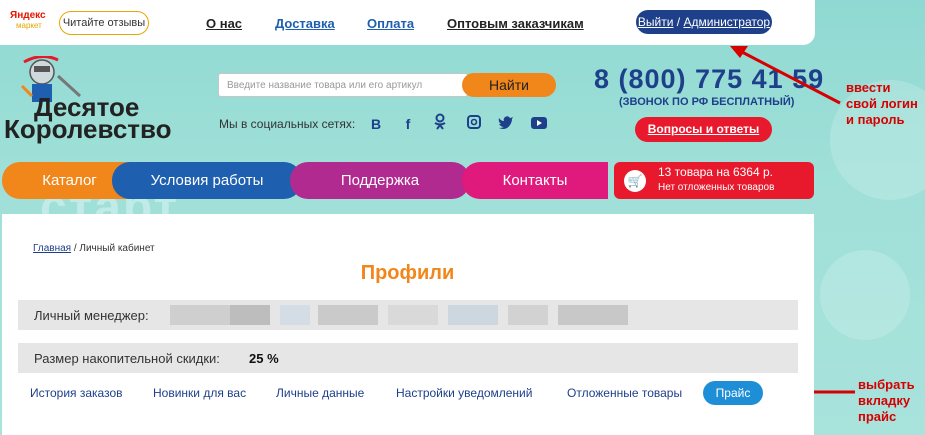 This screenshot has height=435, width=925. I want to click on breadcrumb-current: Личный кабинет, so click(117, 248).